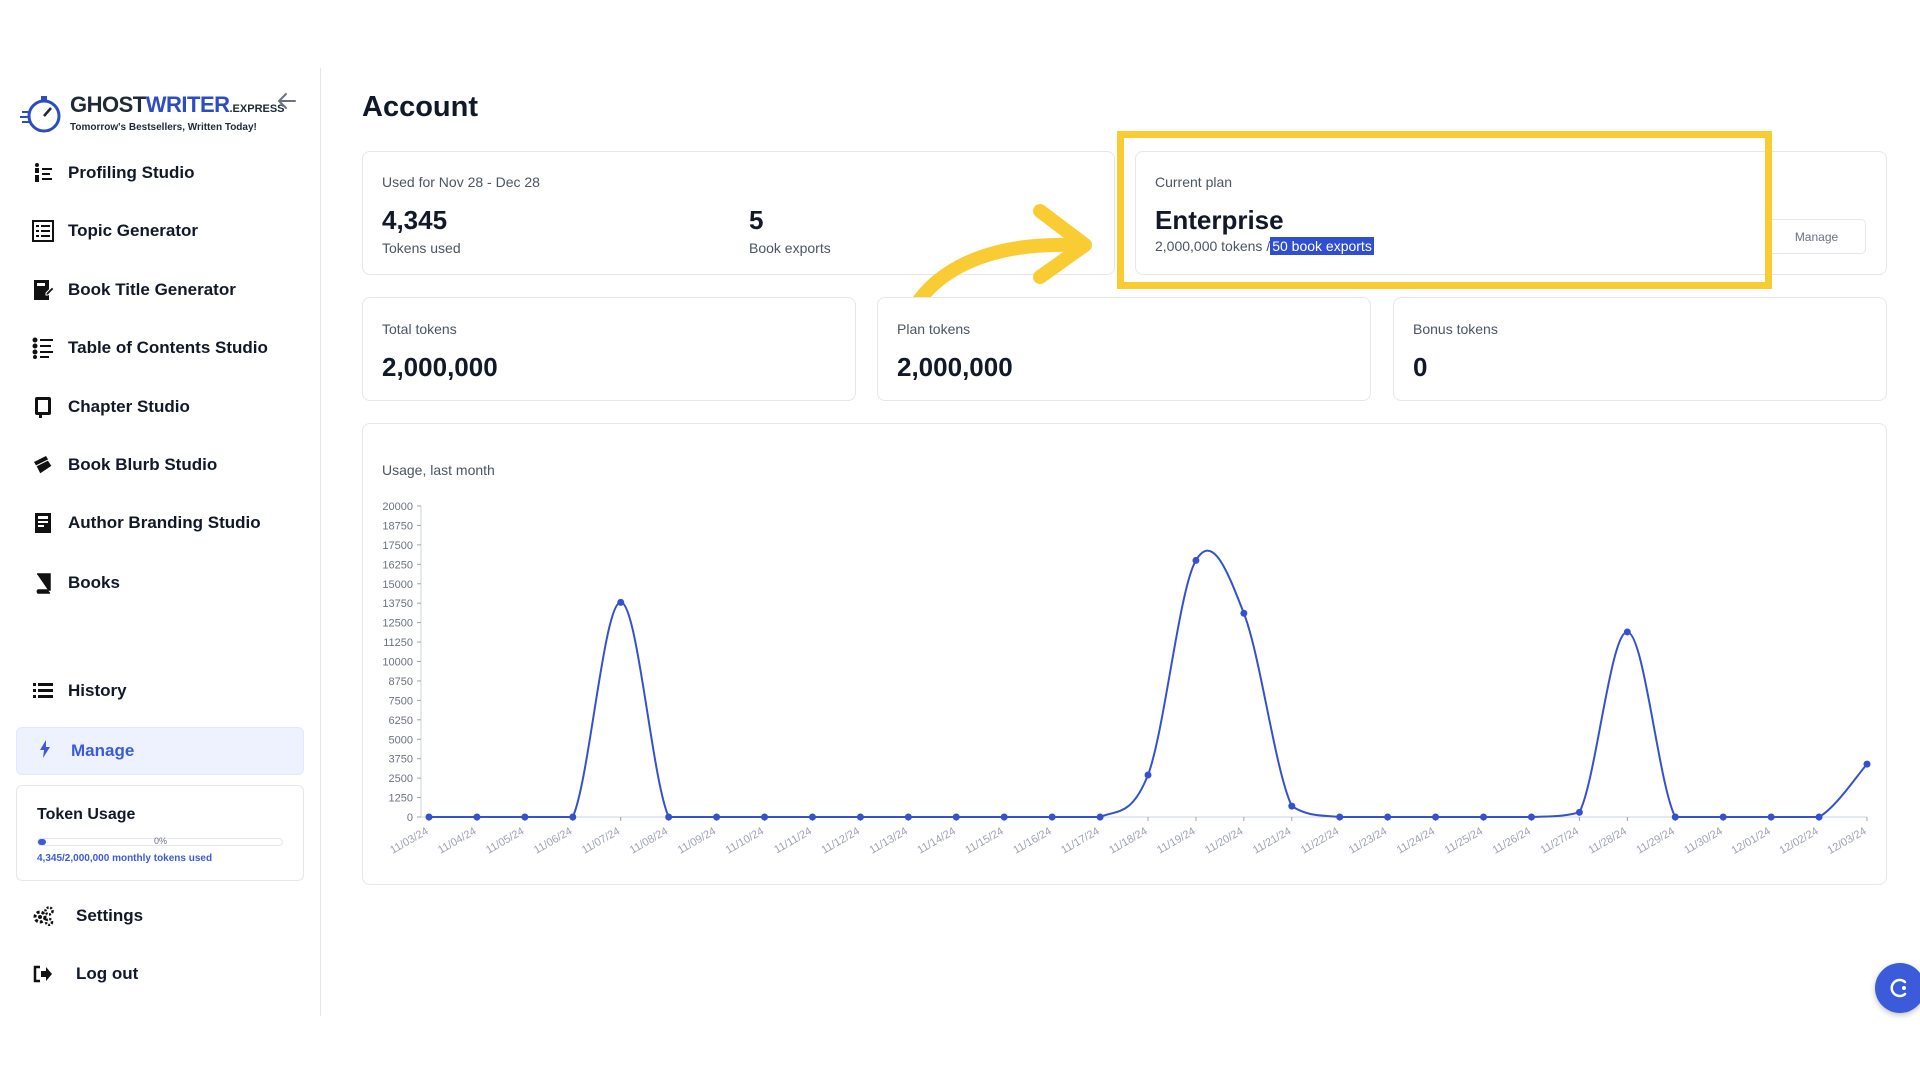 The width and height of the screenshot is (1920, 1080). I want to click on blurb-icon, so click(43, 465).